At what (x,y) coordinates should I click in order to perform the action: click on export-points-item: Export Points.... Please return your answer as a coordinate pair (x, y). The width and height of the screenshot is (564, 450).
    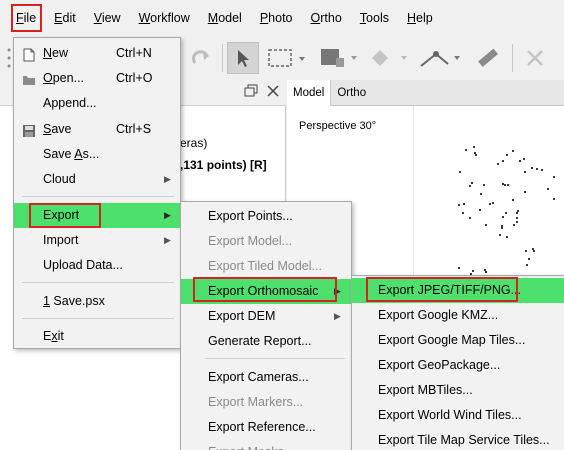
    Looking at the image, I should click on (266, 216).